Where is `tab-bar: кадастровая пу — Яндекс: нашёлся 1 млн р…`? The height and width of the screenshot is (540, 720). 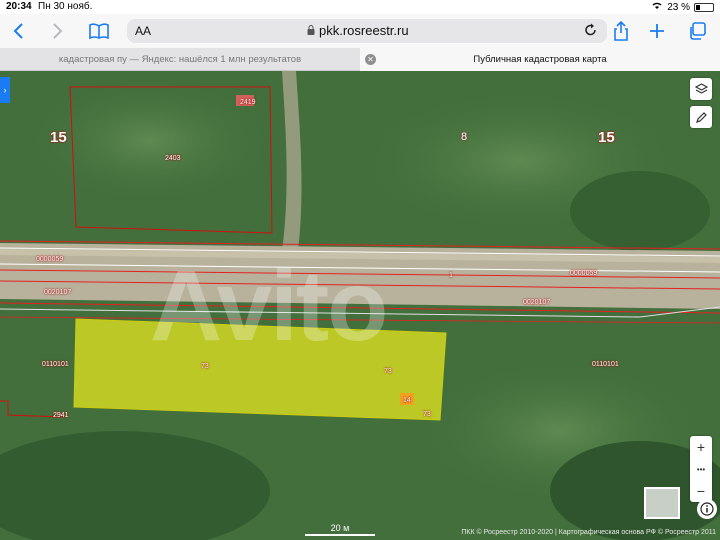
tab-bar: кадастровая пу — Яндекс: нашёлся 1 млн р… is located at coordinates (360, 59).